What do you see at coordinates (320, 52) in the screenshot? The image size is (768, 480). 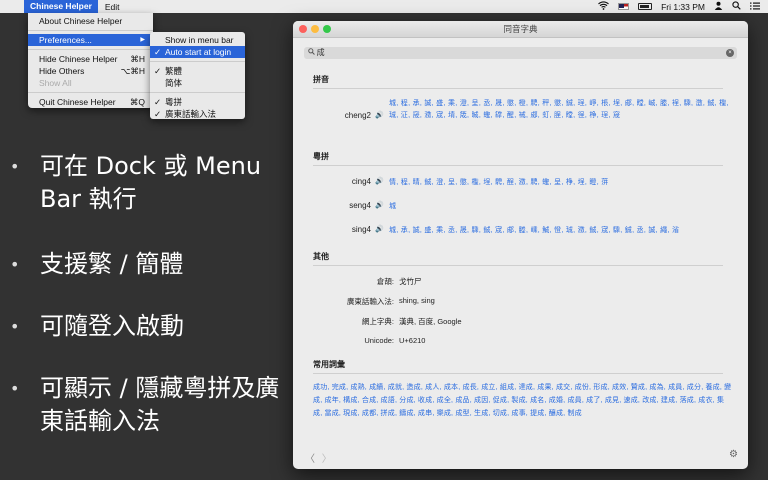 I see `search-query: 成` at bounding box center [320, 52].